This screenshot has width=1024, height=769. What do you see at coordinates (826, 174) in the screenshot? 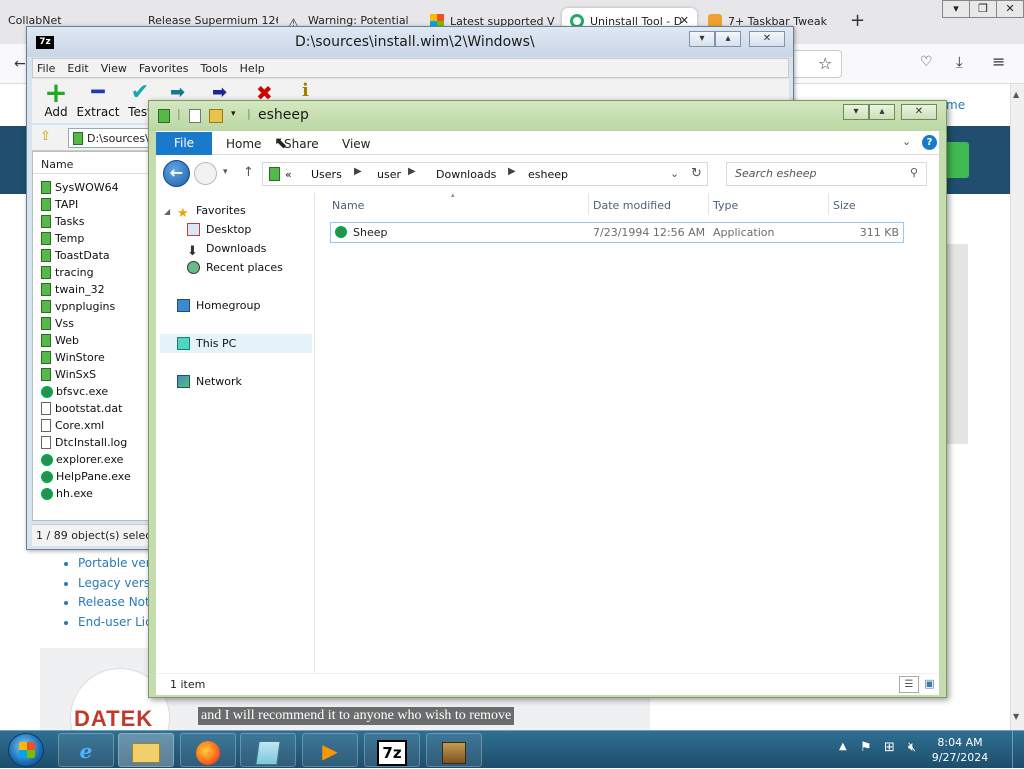
I see `search-input: Search esheep ⚲` at bounding box center [826, 174].